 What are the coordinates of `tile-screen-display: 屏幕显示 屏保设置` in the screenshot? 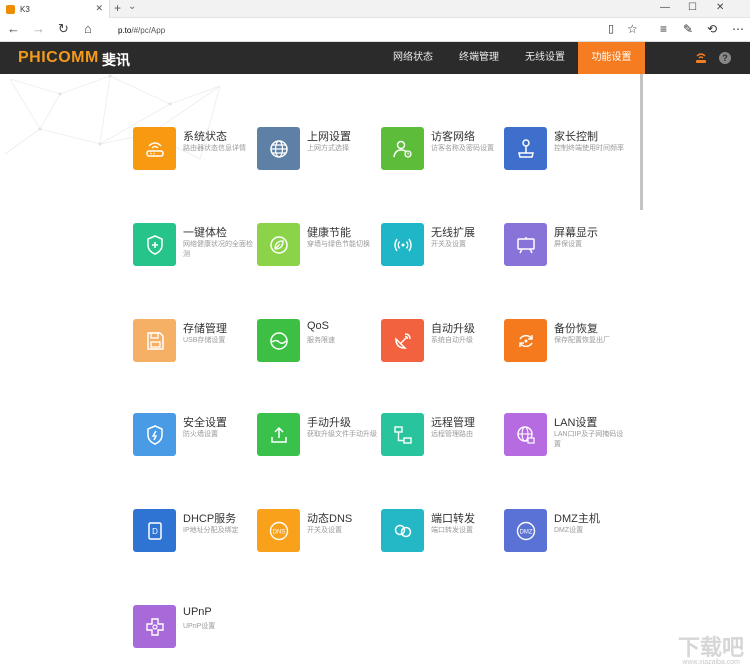 It's located at (564, 248).